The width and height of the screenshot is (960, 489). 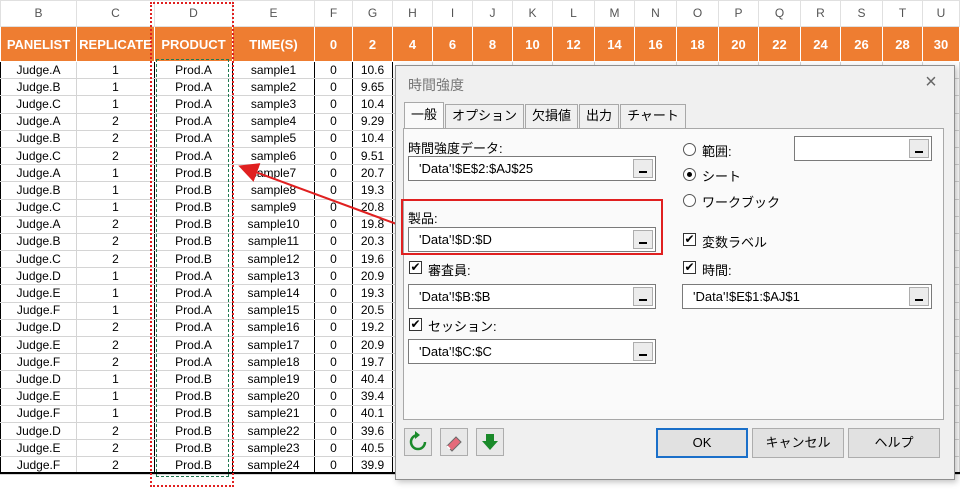 I want to click on tab-options: オプション, so click(x=485, y=116).